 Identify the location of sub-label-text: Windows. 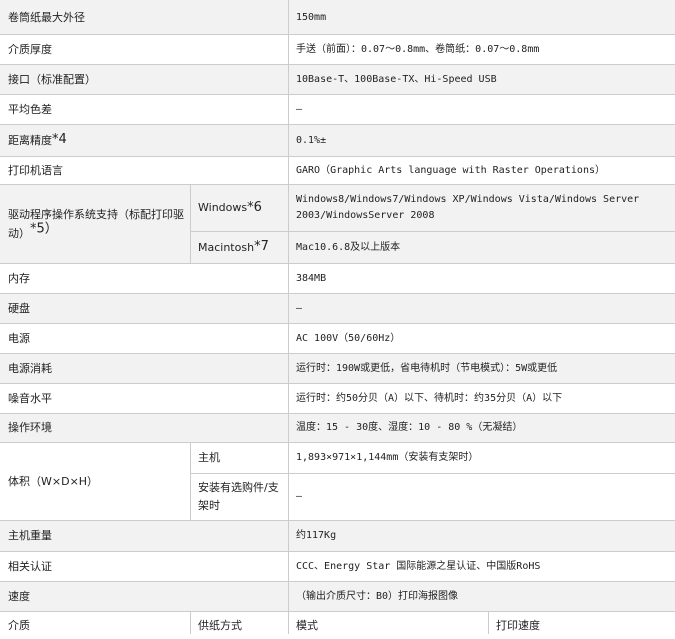
(223, 207).